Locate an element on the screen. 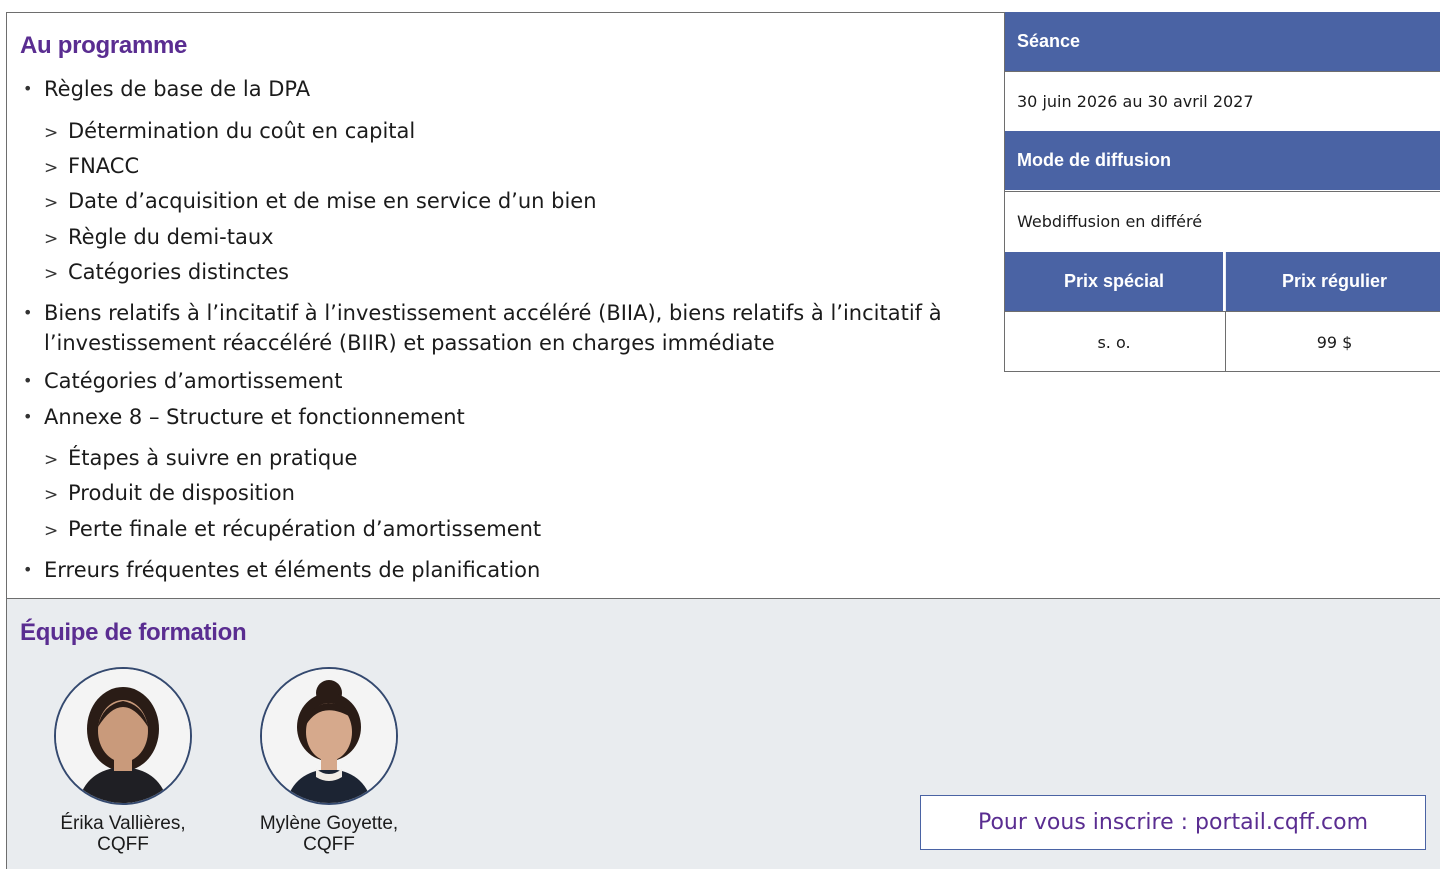 The width and height of the screenshot is (1440, 869). program-item-text: Produit de disposition is located at coordinates (181, 493).